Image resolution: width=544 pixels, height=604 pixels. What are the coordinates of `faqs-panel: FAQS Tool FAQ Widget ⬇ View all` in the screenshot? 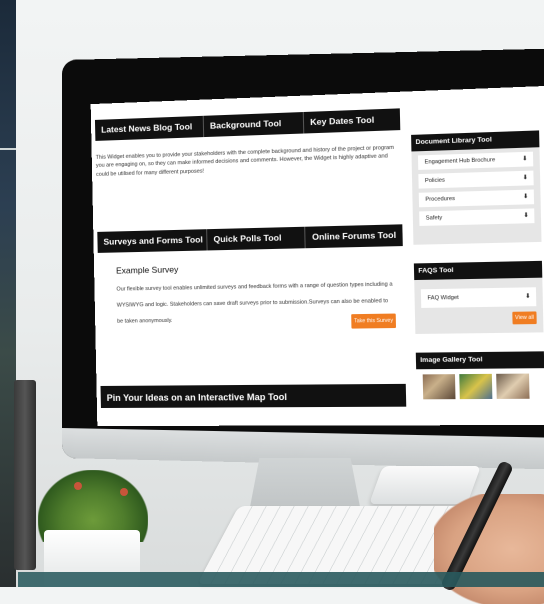 It's located at (478, 297).